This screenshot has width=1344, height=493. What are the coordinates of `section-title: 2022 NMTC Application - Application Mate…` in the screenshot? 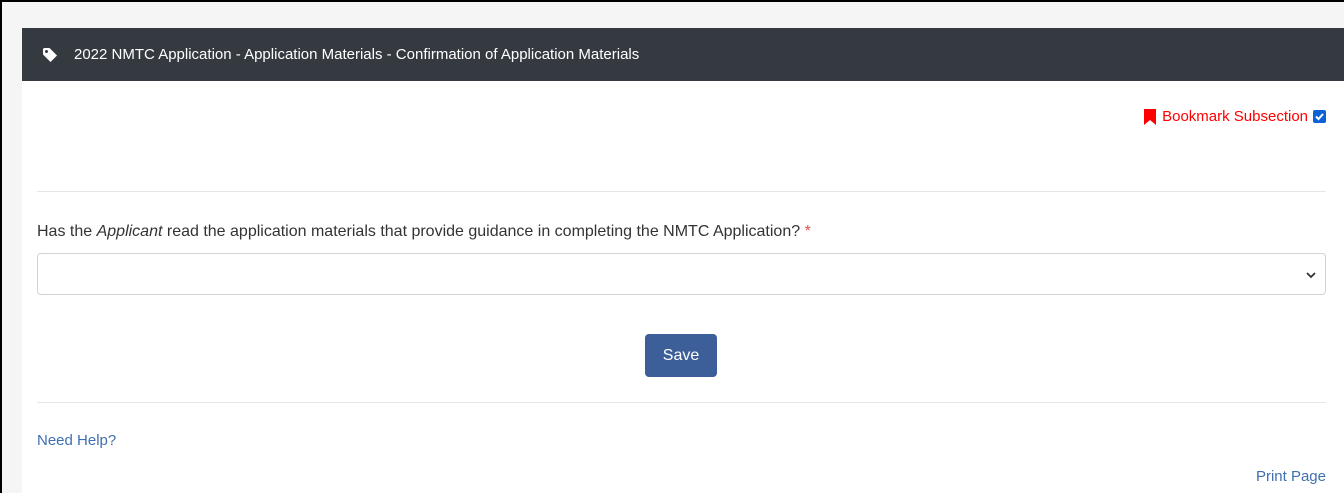 It's located at (357, 54).